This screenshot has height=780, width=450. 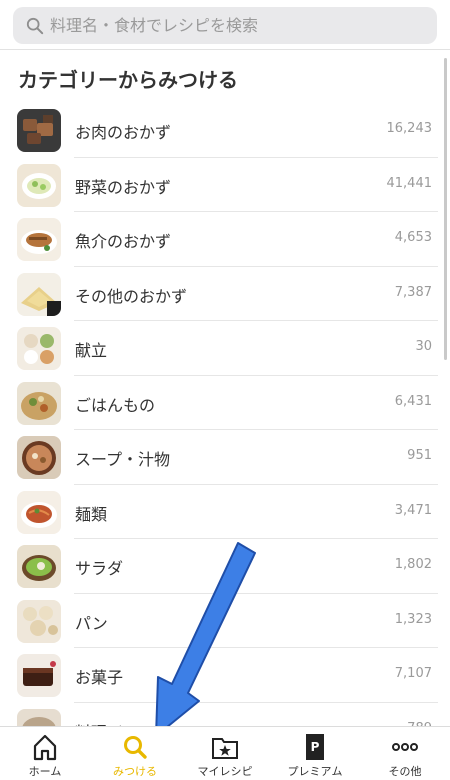 I want to click on category-label: その他のおかず, so click(x=131, y=296).